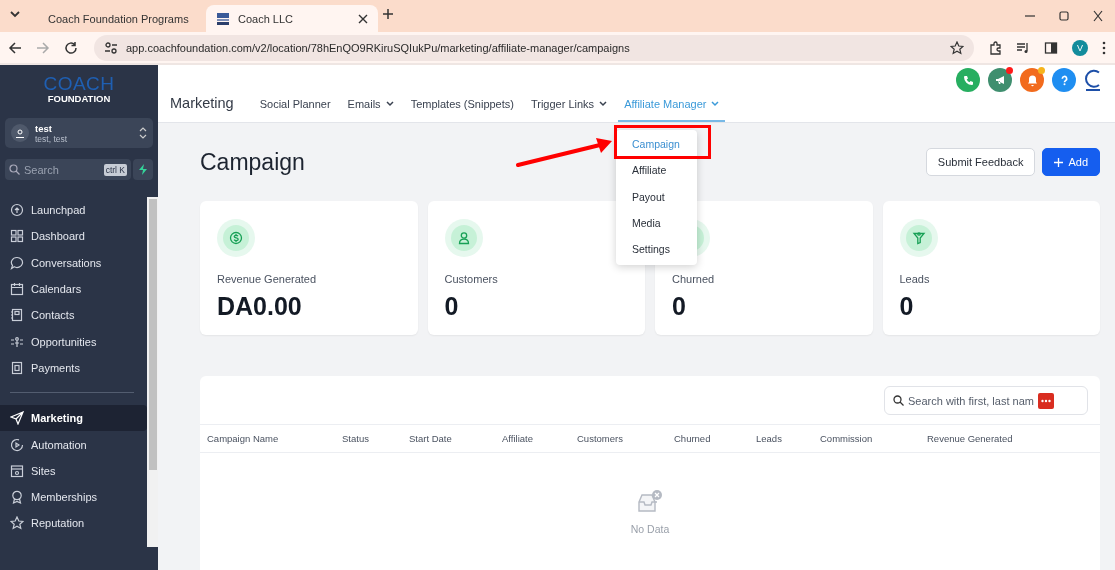  What do you see at coordinates (650, 529) in the screenshot?
I see `empty-message: No Data` at bounding box center [650, 529].